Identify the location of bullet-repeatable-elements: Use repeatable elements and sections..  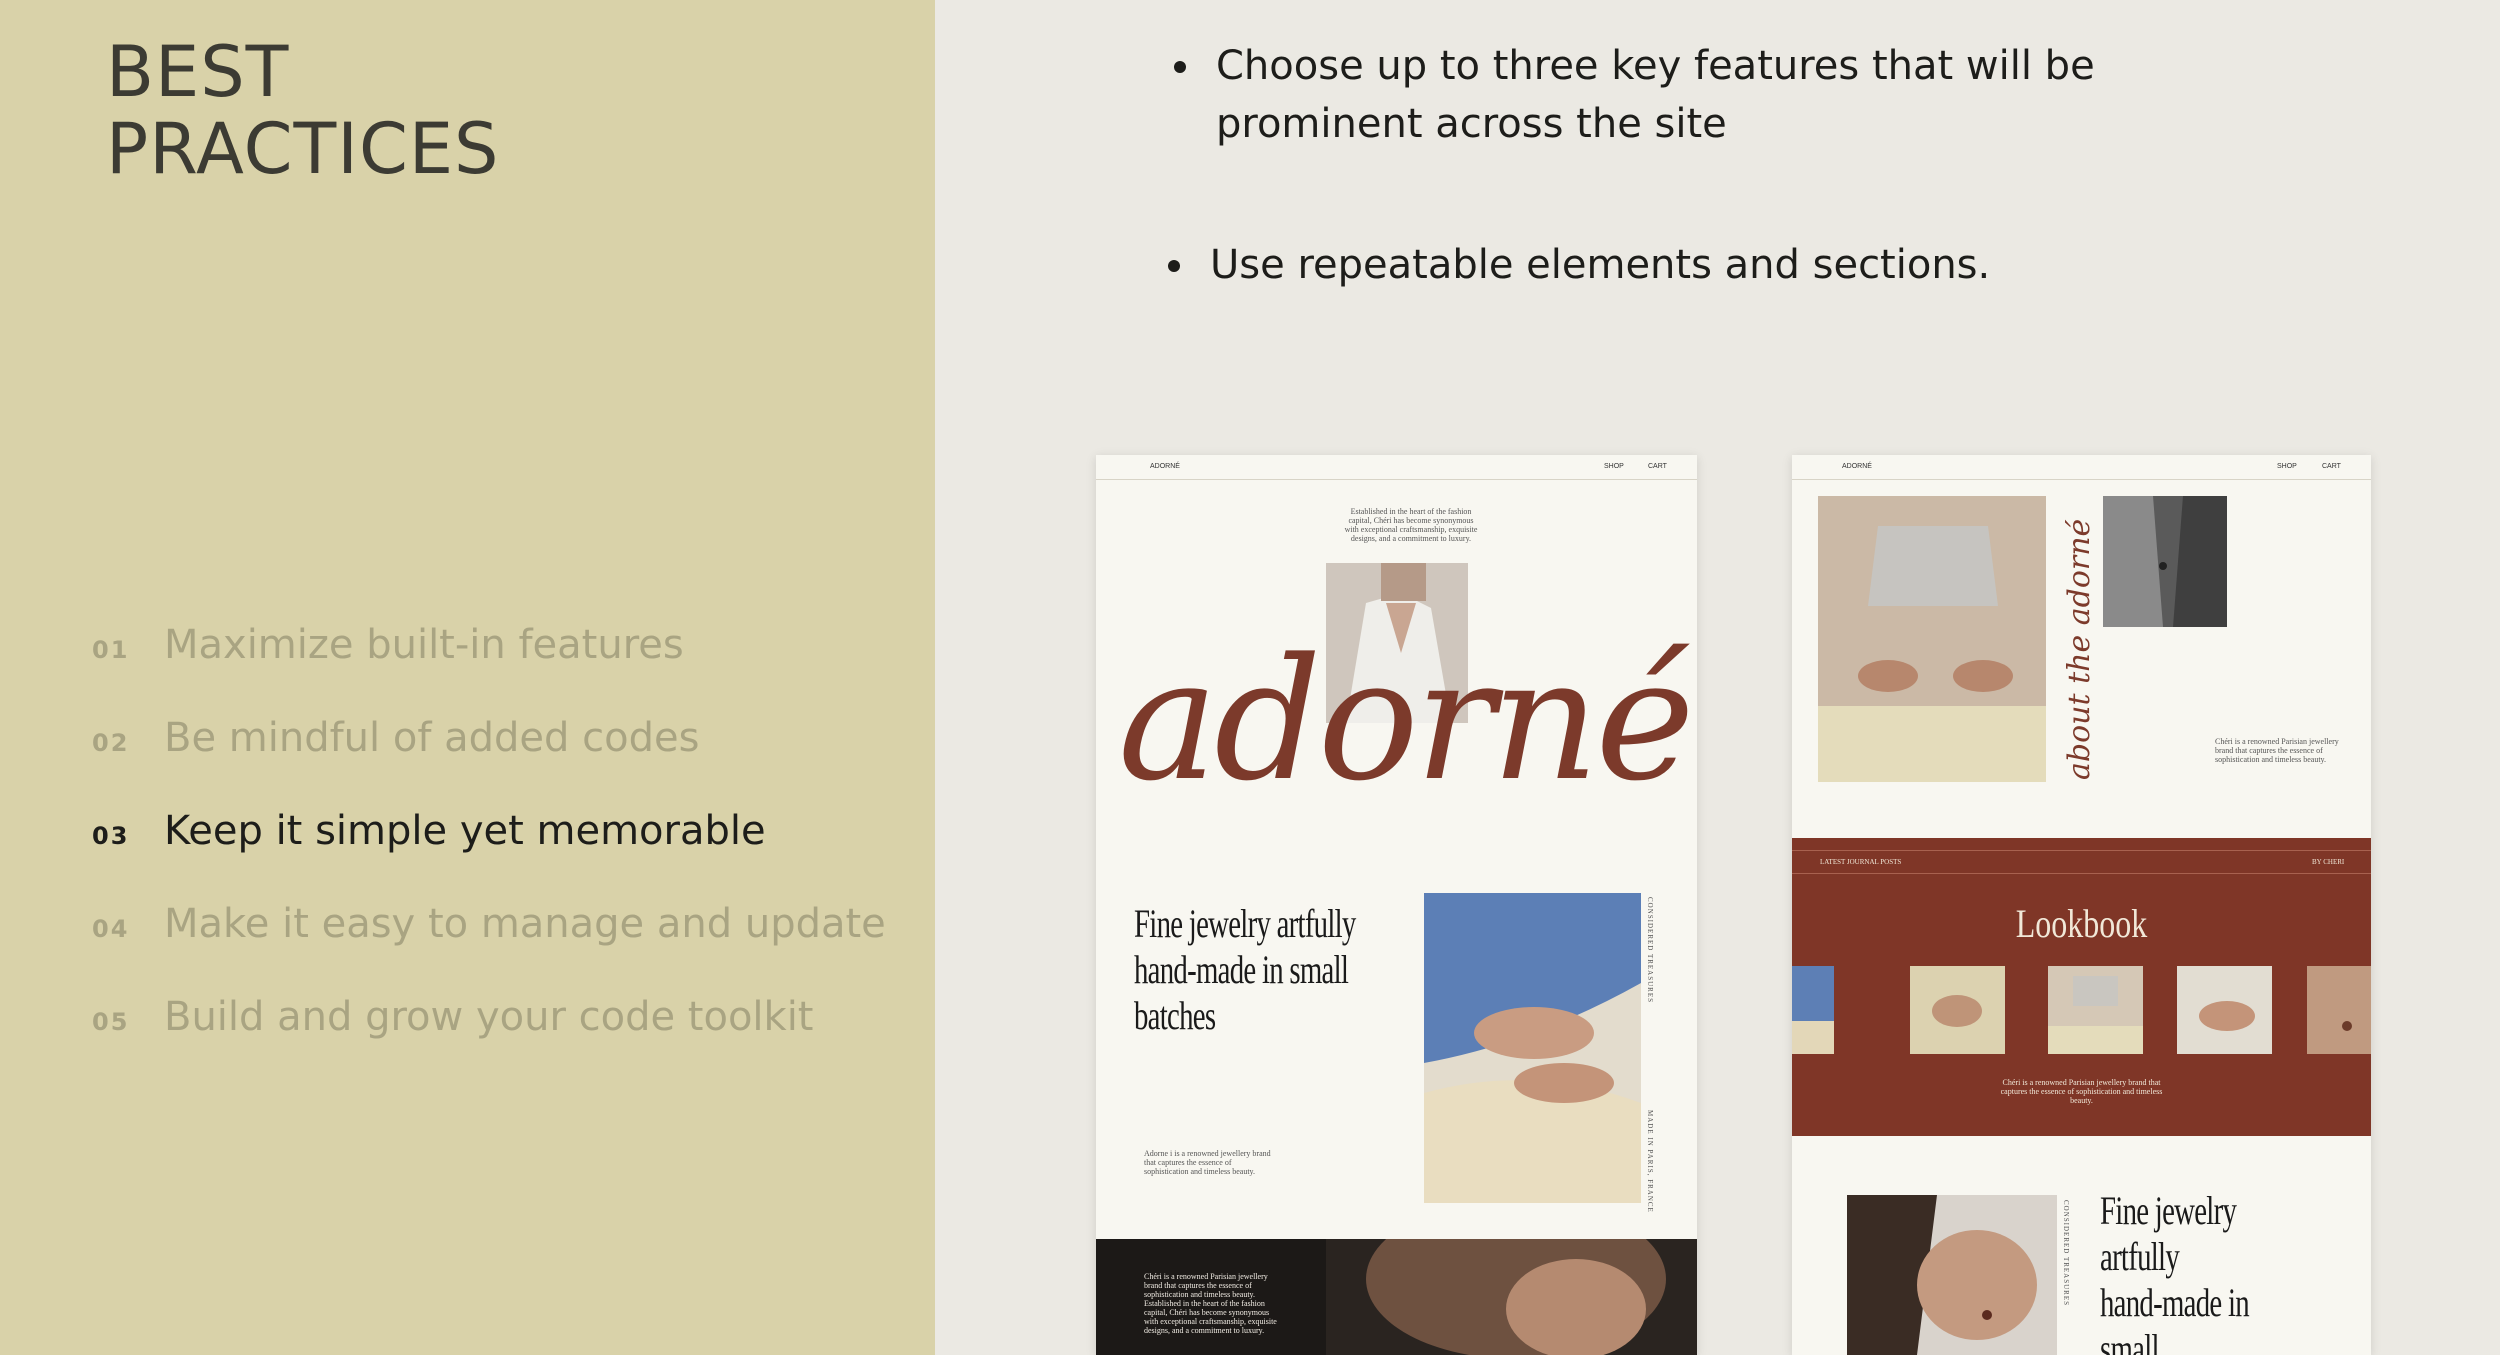
(1579, 265).